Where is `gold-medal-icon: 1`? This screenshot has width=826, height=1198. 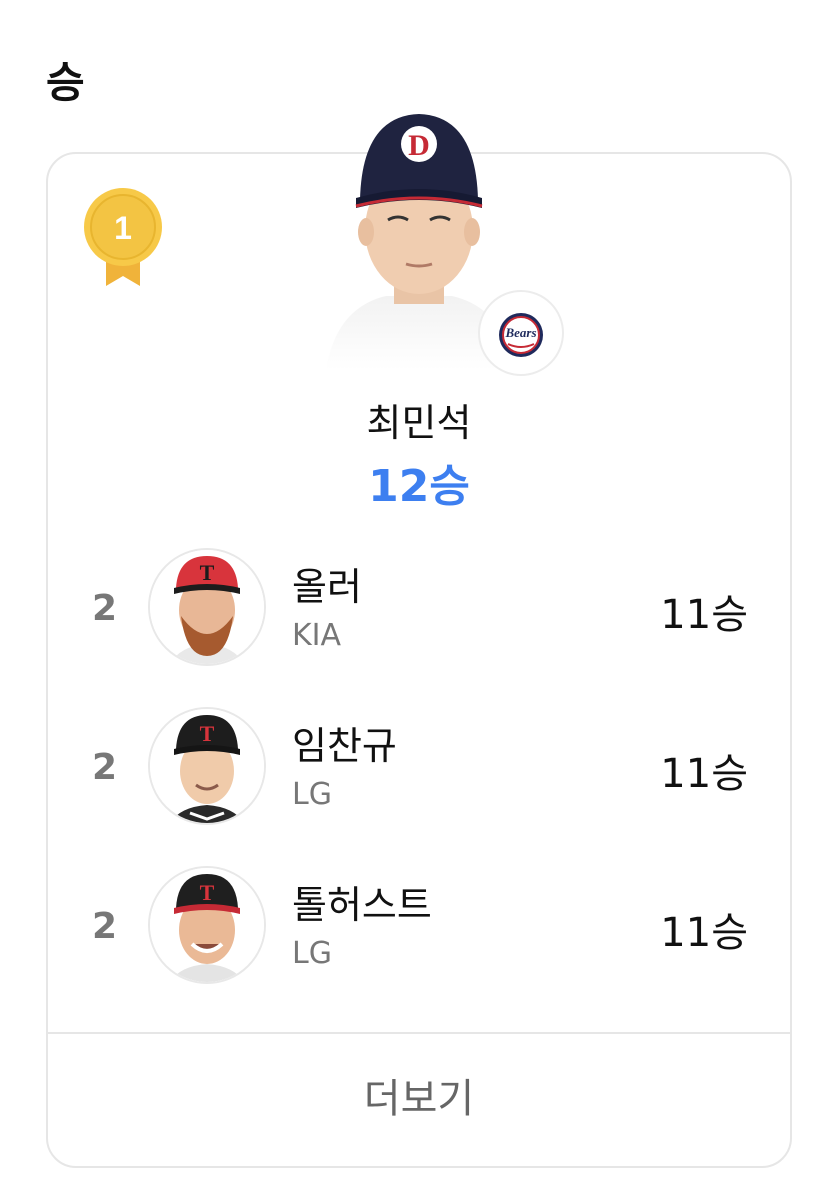 gold-medal-icon: 1 is located at coordinates (123, 237).